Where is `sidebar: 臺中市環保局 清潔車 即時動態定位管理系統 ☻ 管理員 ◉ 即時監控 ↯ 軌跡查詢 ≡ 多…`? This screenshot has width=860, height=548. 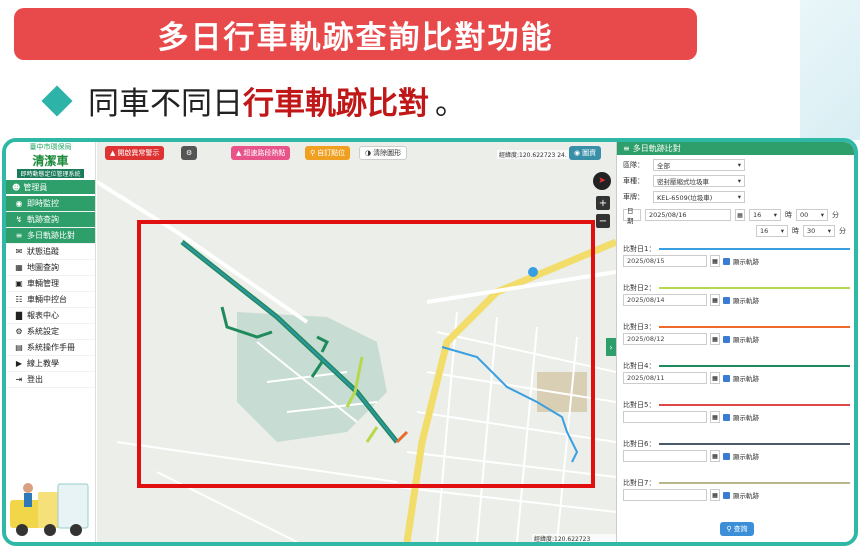 sidebar: 臺中市環保局 清潔車 即時動態定位管理系統 ☻ 管理員 ◉ 即時監控 ↯ 軌跡查詢 ≡ 多… is located at coordinates (51, 342).